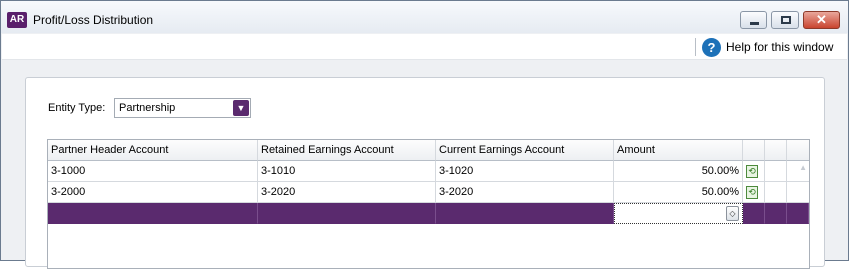 The width and height of the screenshot is (849, 269). I want to click on entity-type-label: Entity Type:, so click(77, 108).